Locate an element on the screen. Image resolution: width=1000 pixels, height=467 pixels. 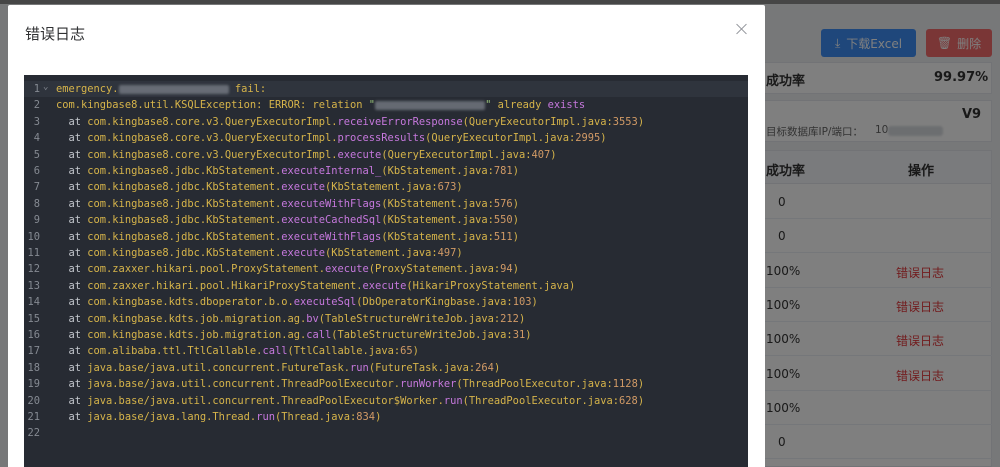
line-number: 19 is located at coordinates (33, 384).